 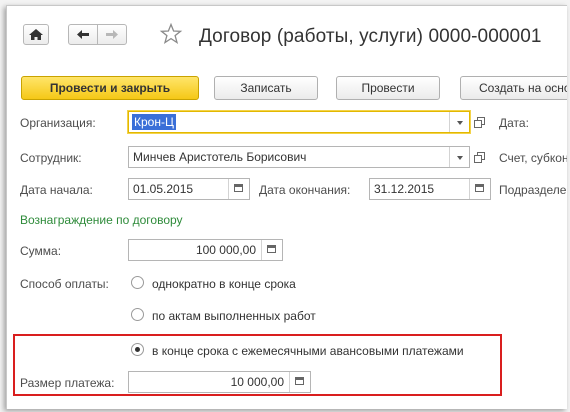 What do you see at coordinates (101, 220) in the screenshot?
I see `section-title: Вознаграждение по договору` at bounding box center [101, 220].